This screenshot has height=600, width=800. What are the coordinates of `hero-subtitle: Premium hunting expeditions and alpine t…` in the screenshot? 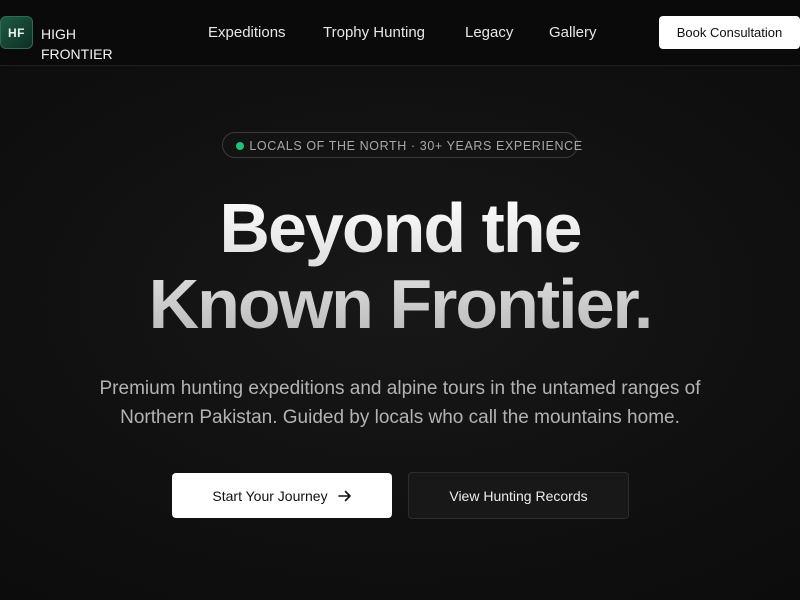 It's located at (400, 403).